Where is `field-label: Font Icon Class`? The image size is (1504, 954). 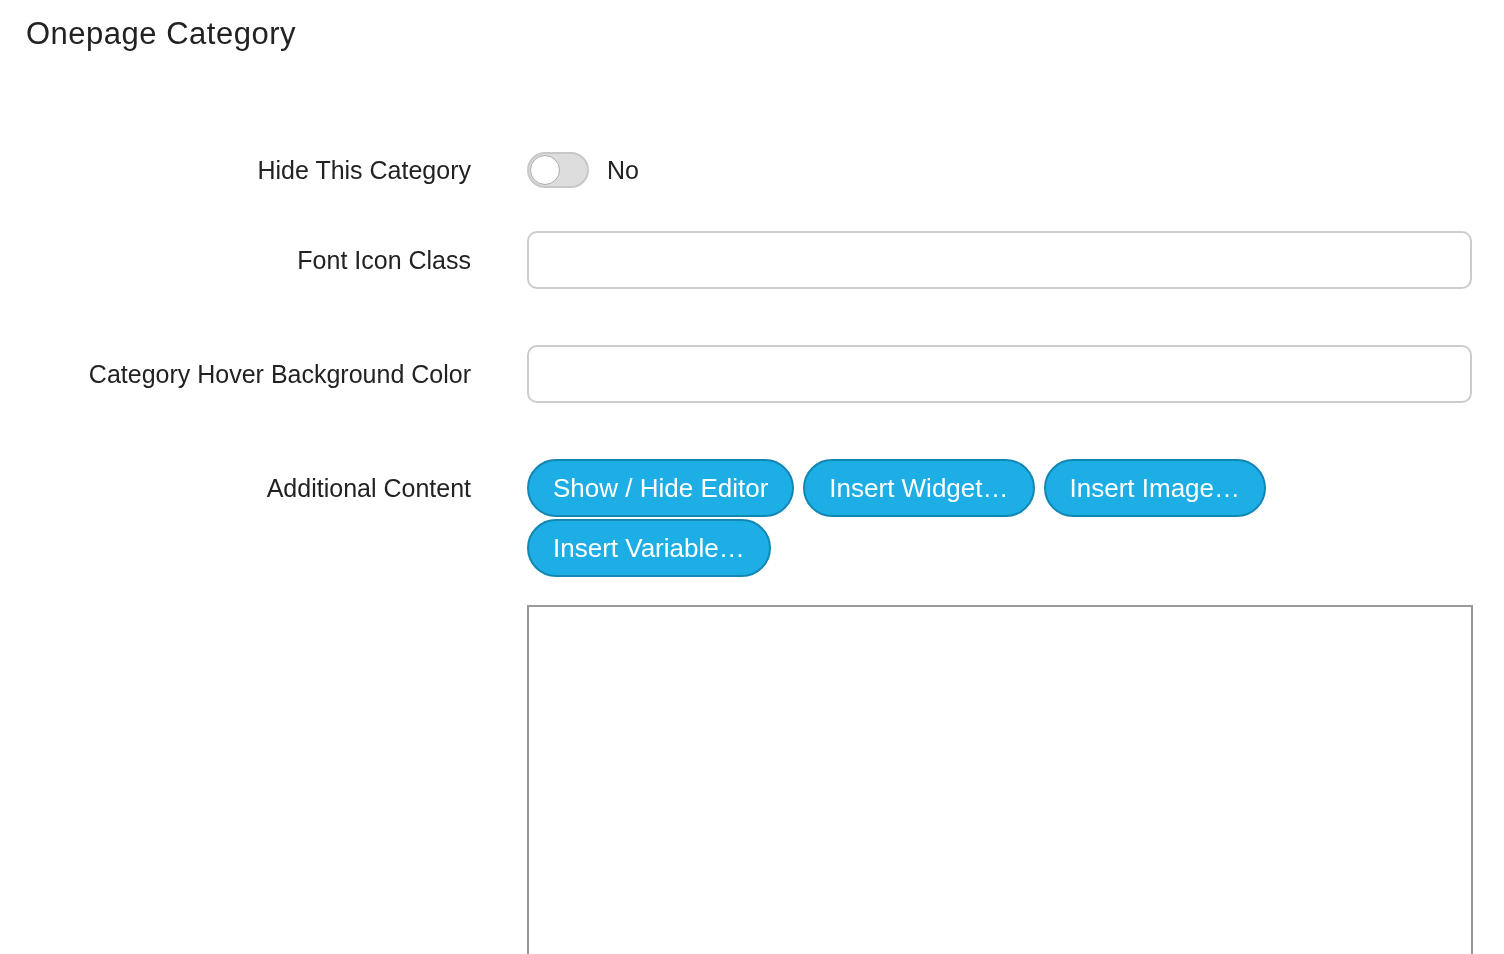
field-label: Font Icon Class is located at coordinates (384, 260).